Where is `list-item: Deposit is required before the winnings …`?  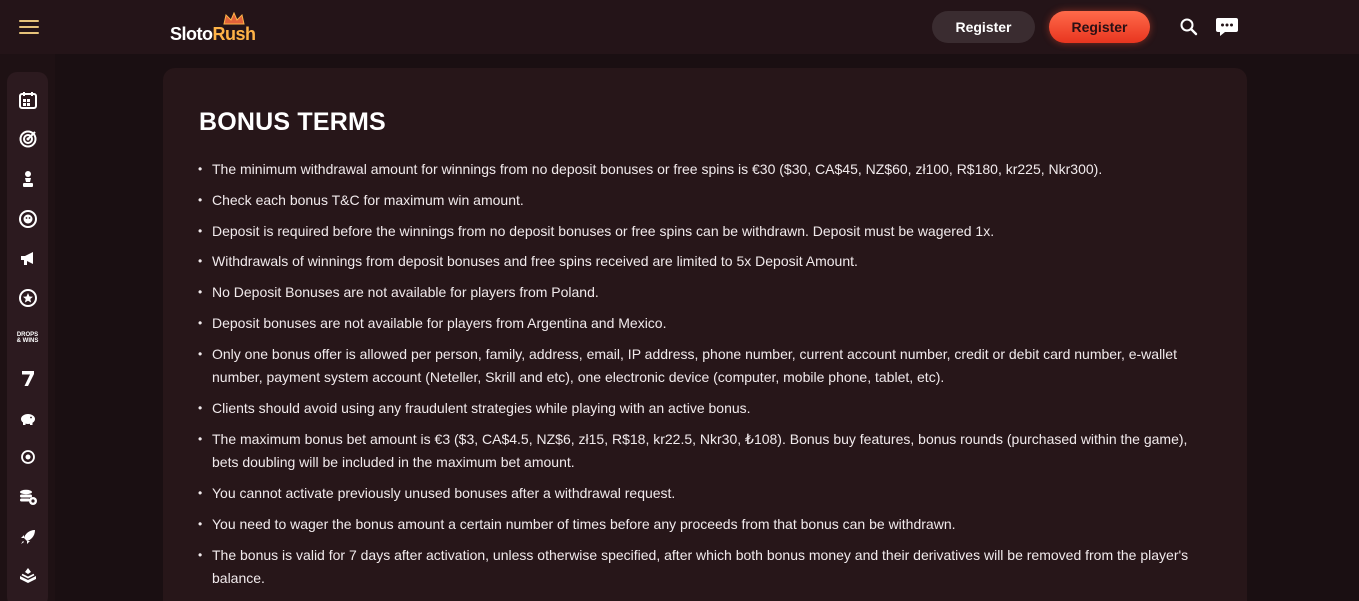
list-item: Deposit is required before the winnings … is located at coordinates (705, 232).